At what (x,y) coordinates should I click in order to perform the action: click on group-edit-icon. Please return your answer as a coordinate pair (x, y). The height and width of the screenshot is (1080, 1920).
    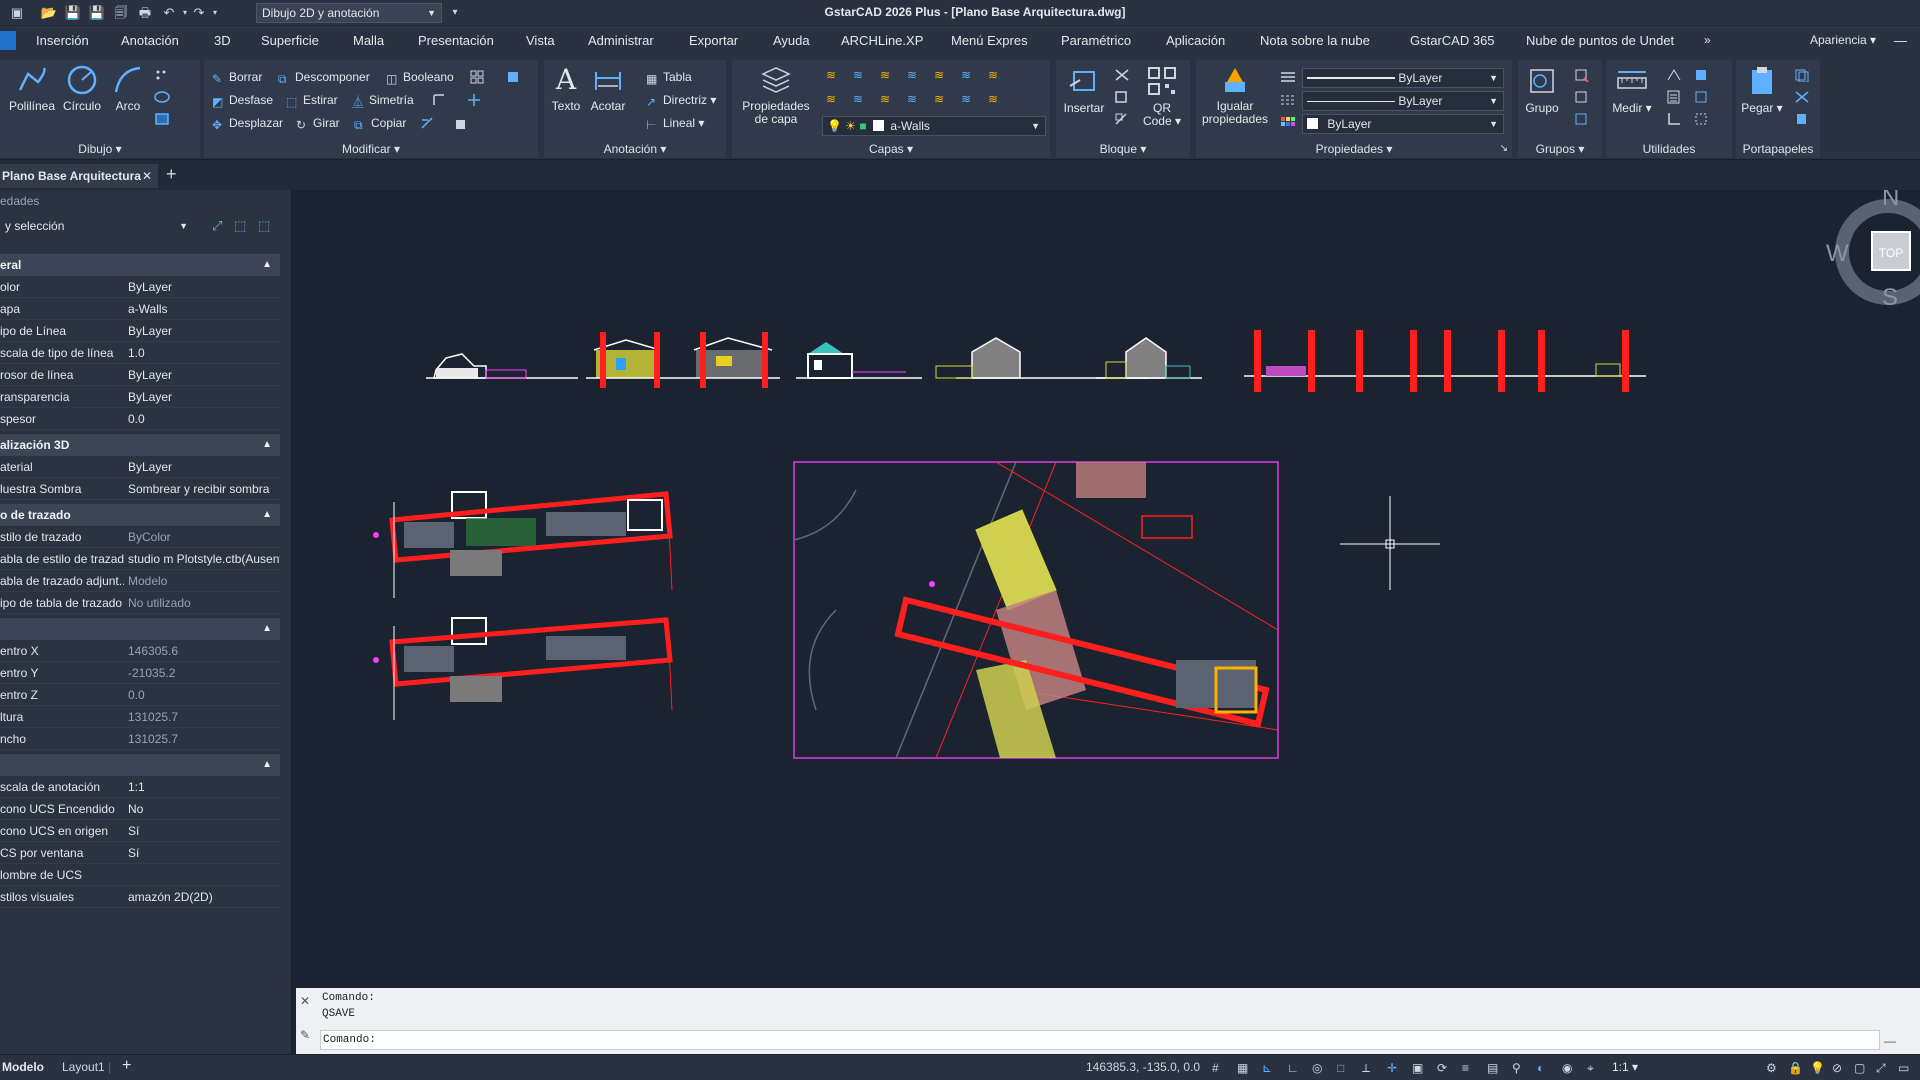
    Looking at the image, I should click on (1582, 97).